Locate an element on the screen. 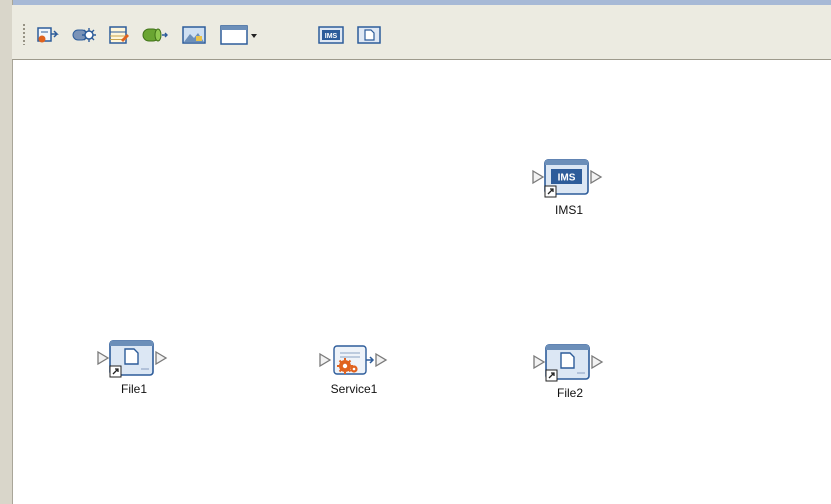 The height and width of the screenshot is (504, 831). file2-node: File2 is located at coordinates (570, 371).